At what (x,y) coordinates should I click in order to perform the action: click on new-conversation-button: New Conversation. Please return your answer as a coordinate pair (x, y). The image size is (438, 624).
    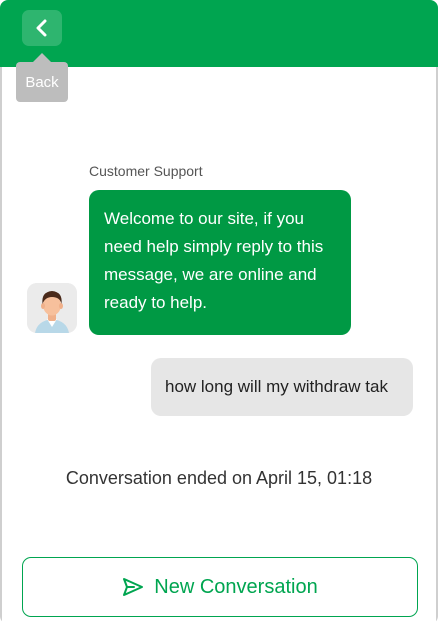
    Looking at the image, I should click on (220, 587).